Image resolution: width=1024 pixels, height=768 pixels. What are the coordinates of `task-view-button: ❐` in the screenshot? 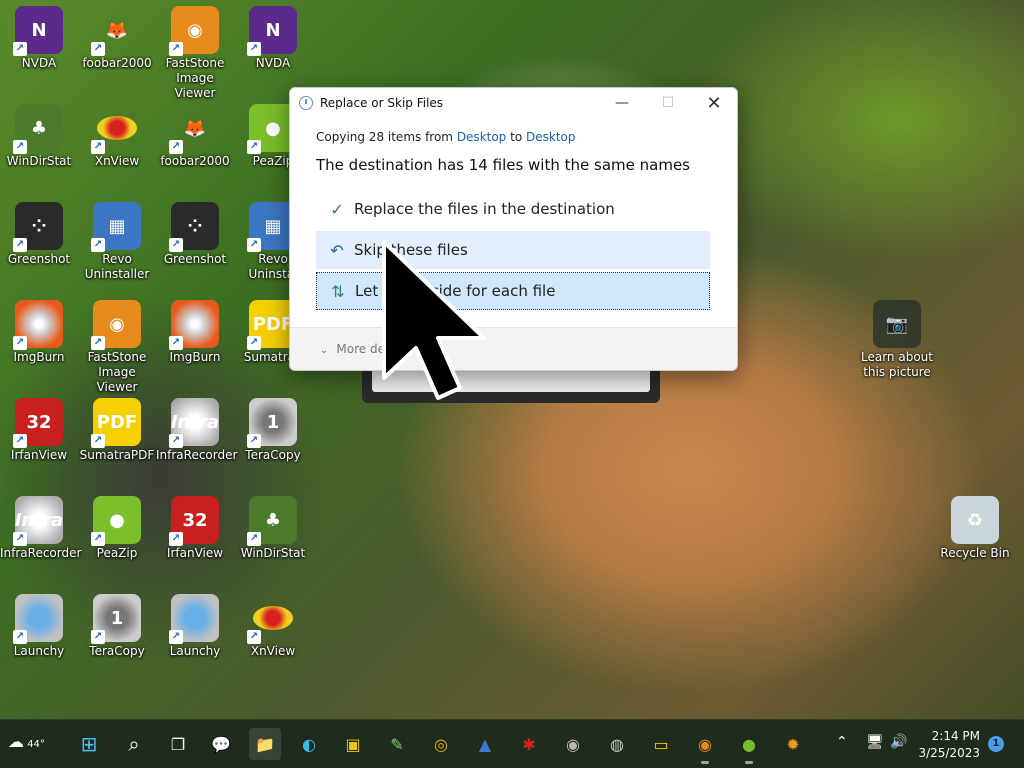 It's located at (178, 744).